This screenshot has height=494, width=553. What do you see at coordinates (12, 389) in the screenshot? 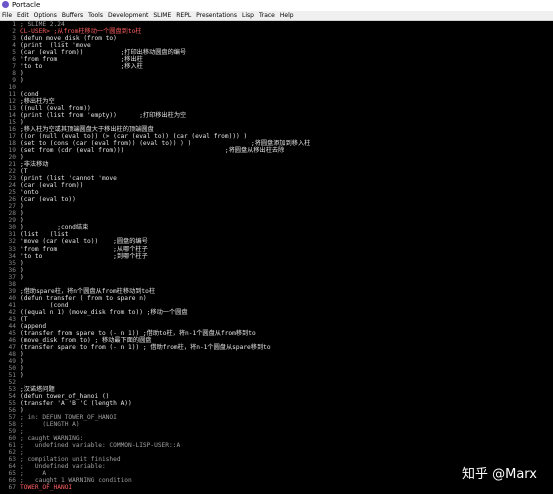
I see `line-number: 53` at bounding box center [12, 389].